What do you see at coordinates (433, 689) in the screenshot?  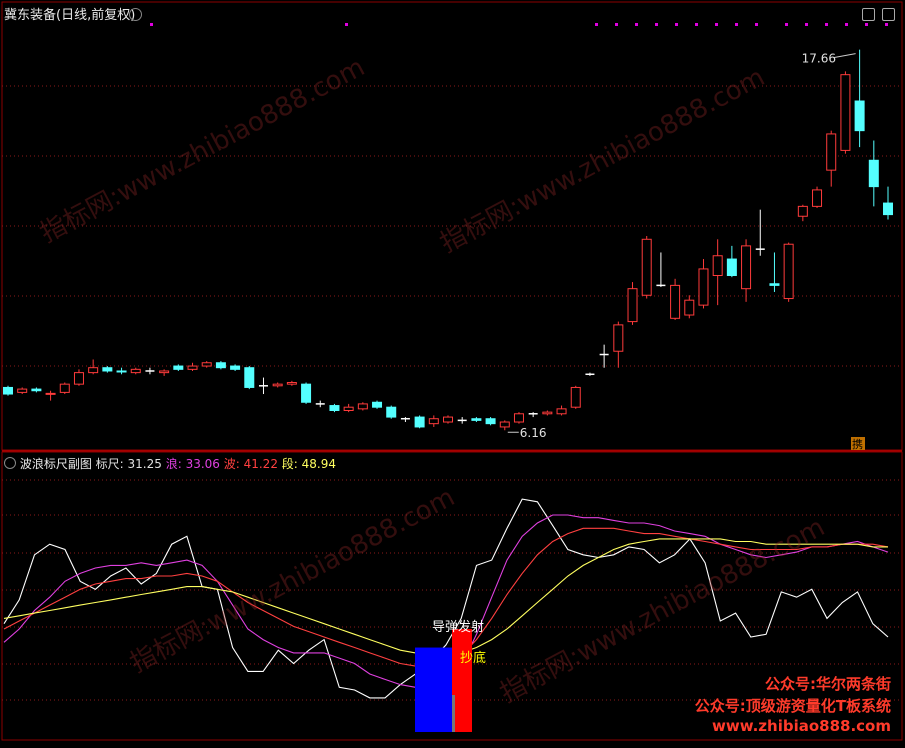 I see `signal-bar-missile` at bounding box center [433, 689].